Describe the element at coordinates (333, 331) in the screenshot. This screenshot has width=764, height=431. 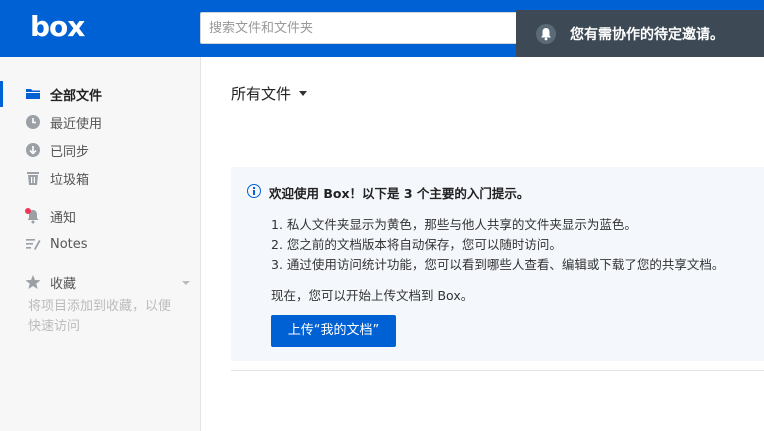
I see `upload-documents-button: 上传“我的文档”` at that location.